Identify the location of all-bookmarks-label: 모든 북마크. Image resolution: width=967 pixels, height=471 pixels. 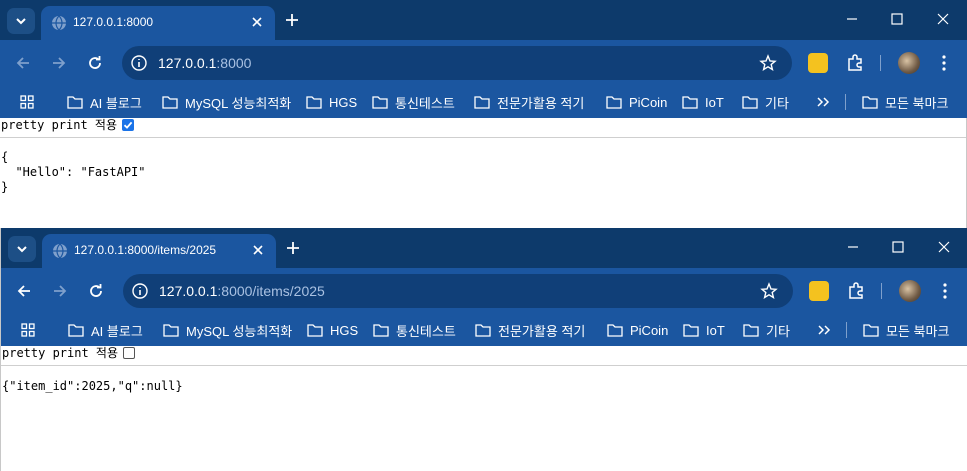
(917, 103).